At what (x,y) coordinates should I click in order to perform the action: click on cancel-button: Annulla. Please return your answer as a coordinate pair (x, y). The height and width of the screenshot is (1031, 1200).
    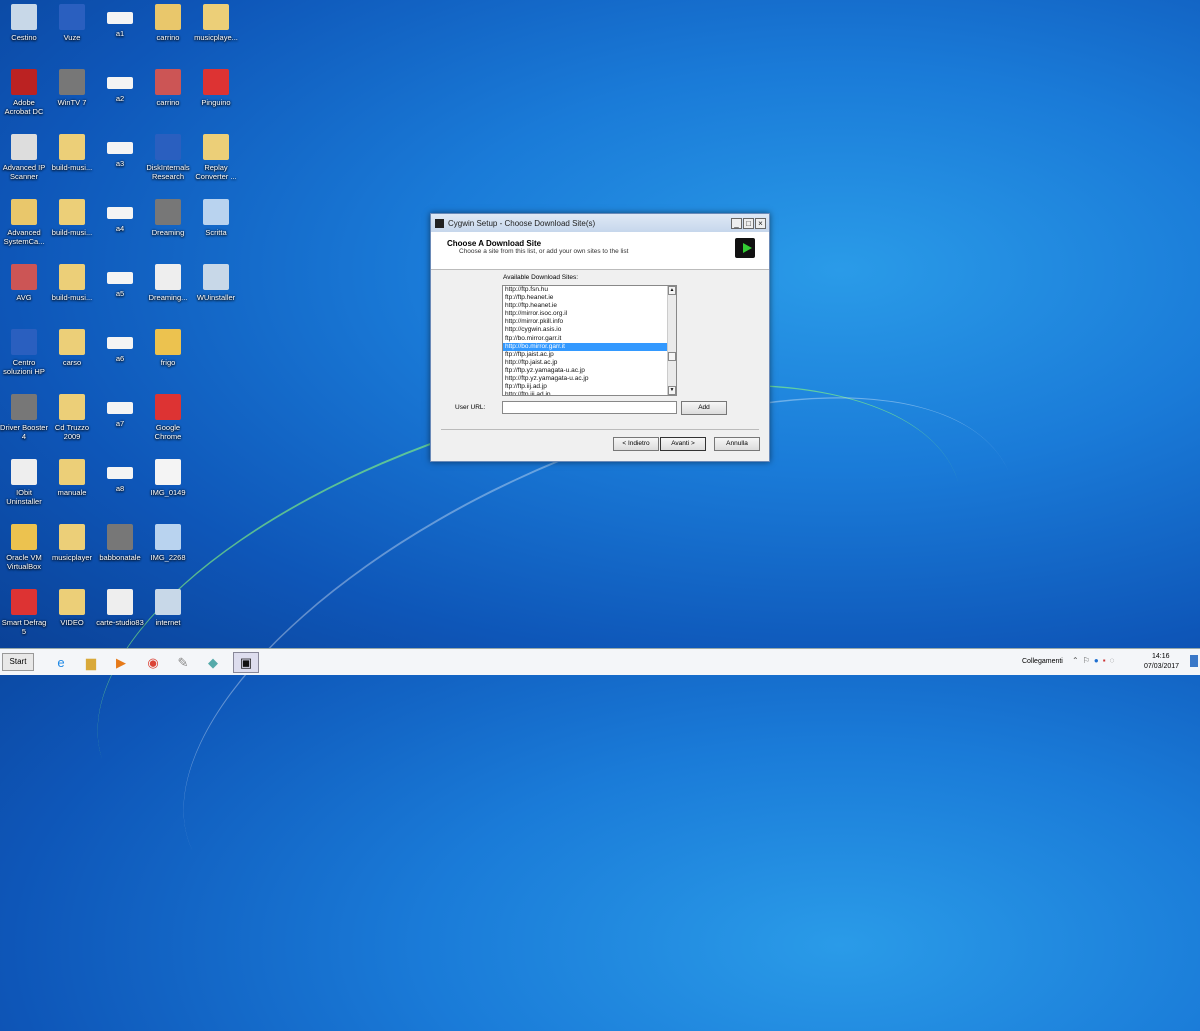
    Looking at the image, I should click on (737, 444).